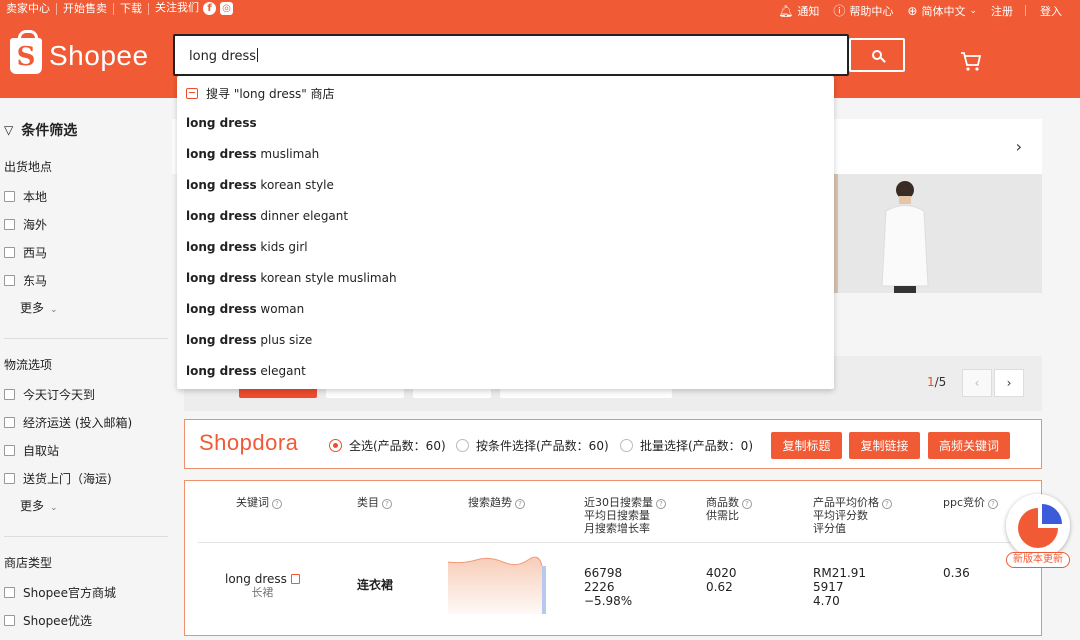  Describe the element at coordinates (912, 10) in the screenshot. I see `globe-icon: ⊕` at that location.